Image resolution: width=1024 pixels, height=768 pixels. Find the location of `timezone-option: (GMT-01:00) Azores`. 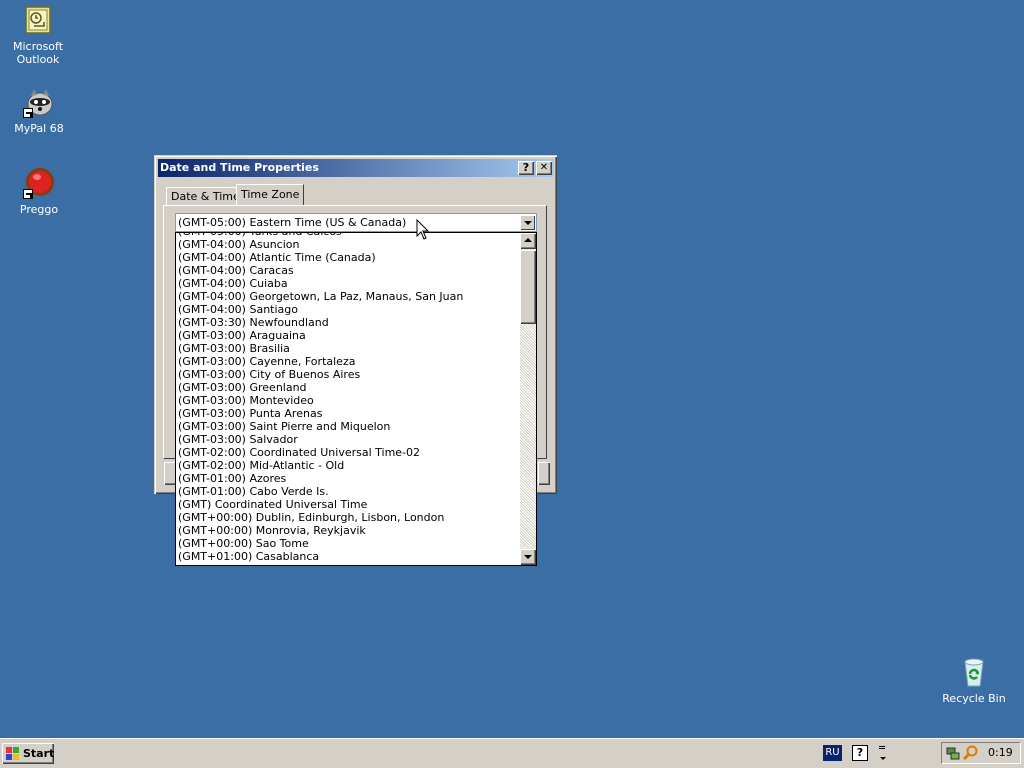

timezone-option: (GMT-01:00) Azores is located at coordinates (348, 478).